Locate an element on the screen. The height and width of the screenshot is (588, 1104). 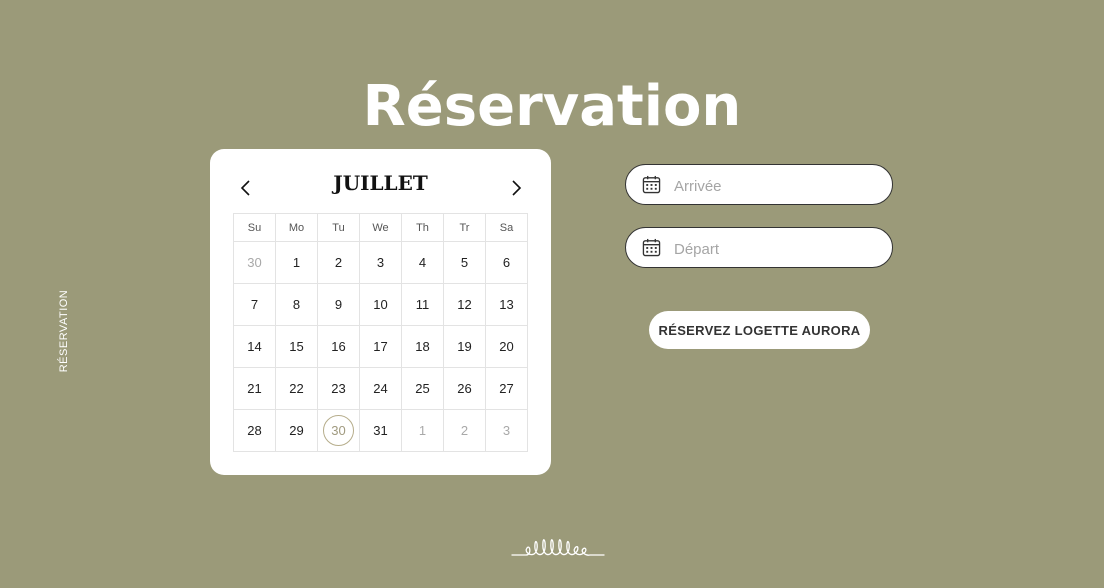
calendar-day-cell: 17 is located at coordinates (380, 346).